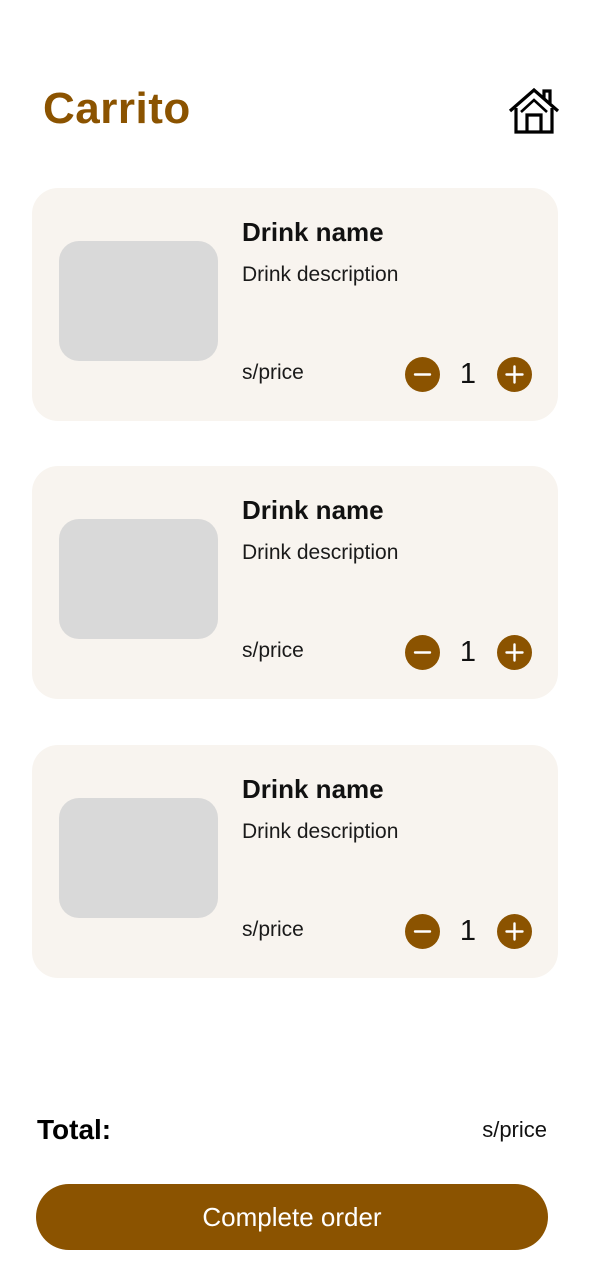 The width and height of the screenshot is (590, 1280). I want to click on total-value: s/price, so click(514, 1129).